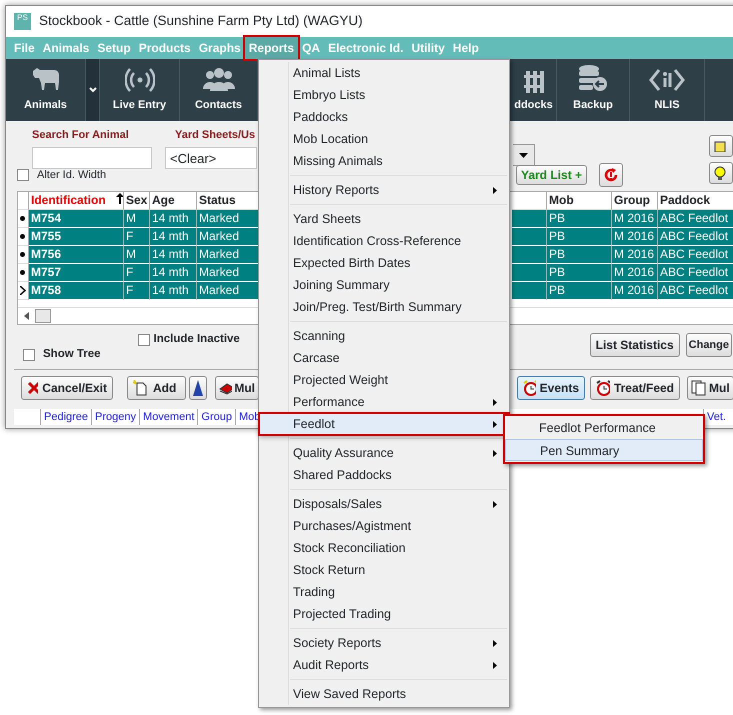 The width and height of the screenshot is (733, 715). I want to click on action-button: Add, so click(156, 388).